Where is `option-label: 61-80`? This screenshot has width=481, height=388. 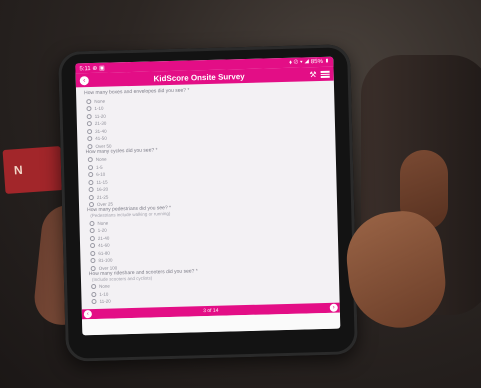
option-label: 61-80 is located at coordinates (104, 253).